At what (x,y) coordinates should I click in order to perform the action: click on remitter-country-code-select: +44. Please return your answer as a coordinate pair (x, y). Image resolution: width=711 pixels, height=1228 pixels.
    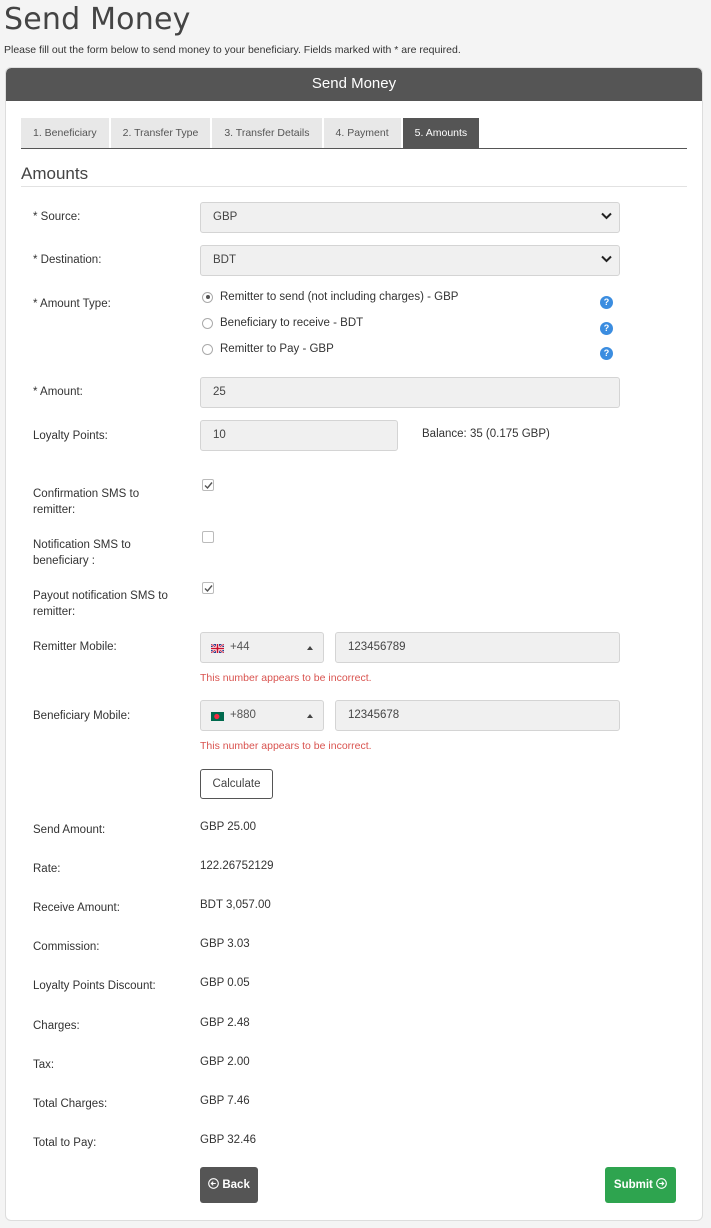
    Looking at the image, I should click on (262, 647).